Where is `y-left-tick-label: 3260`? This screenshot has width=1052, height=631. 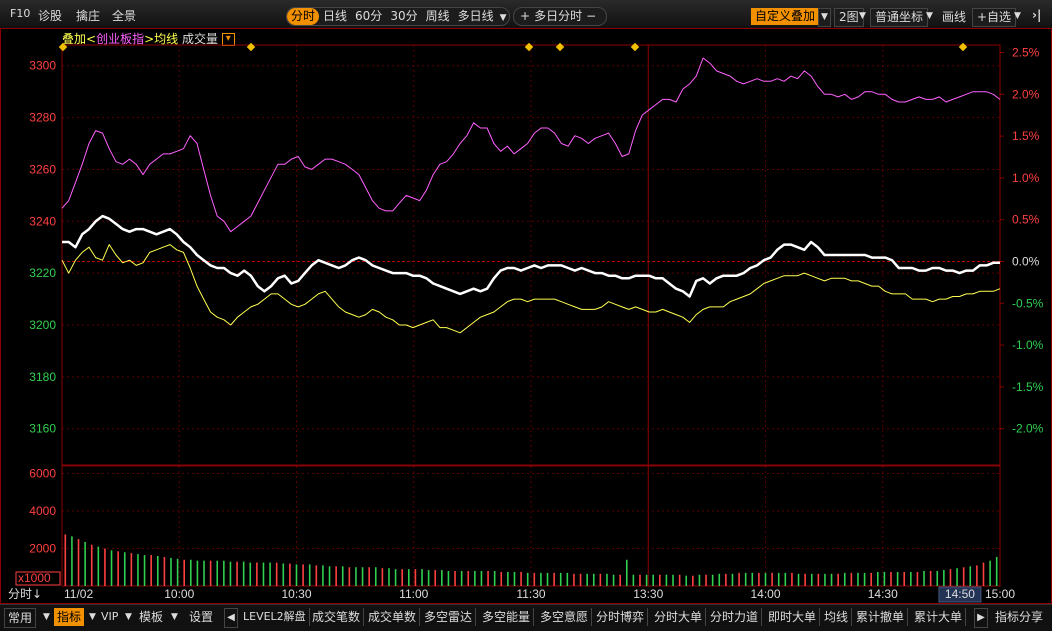
y-left-tick-label: 3260 is located at coordinates (42, 169).